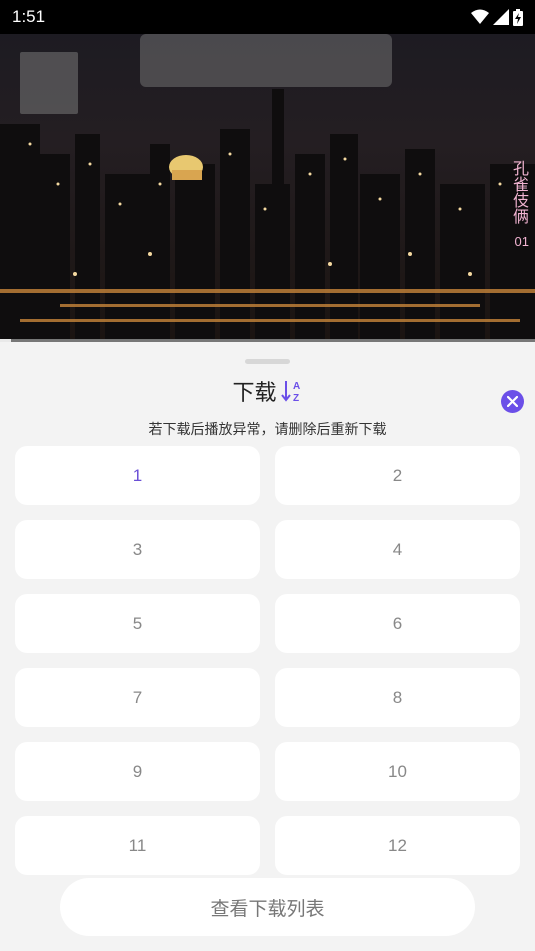 The width and height of the screenshot is (535, 951). I want to click on episode-button: 10, so click(397, 771).